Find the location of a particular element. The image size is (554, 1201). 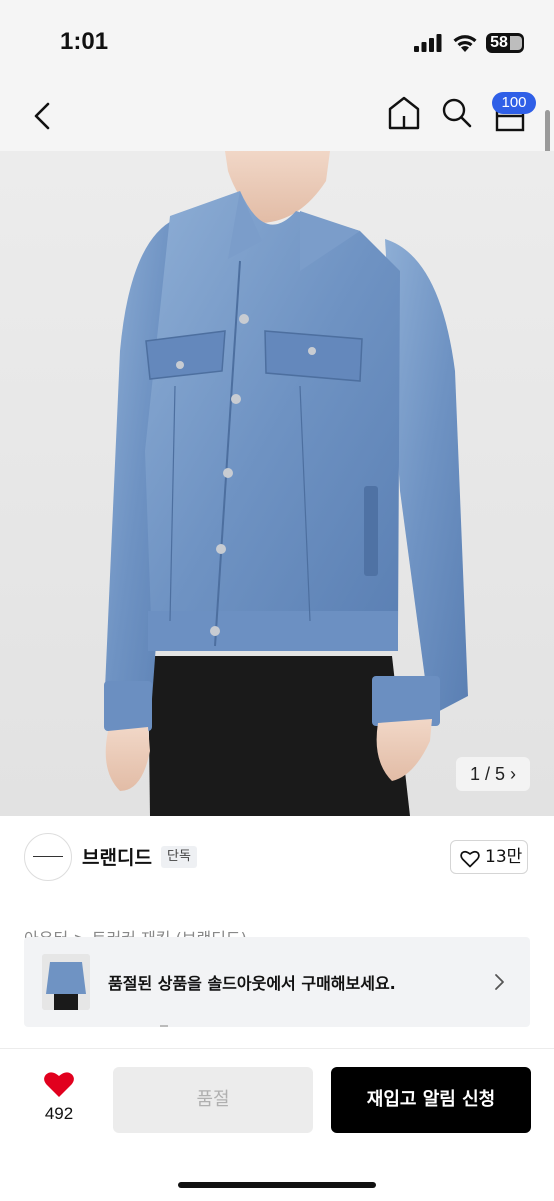

brand-row: 브랜디드 단독 13만 is located at coordinates (277, 858).